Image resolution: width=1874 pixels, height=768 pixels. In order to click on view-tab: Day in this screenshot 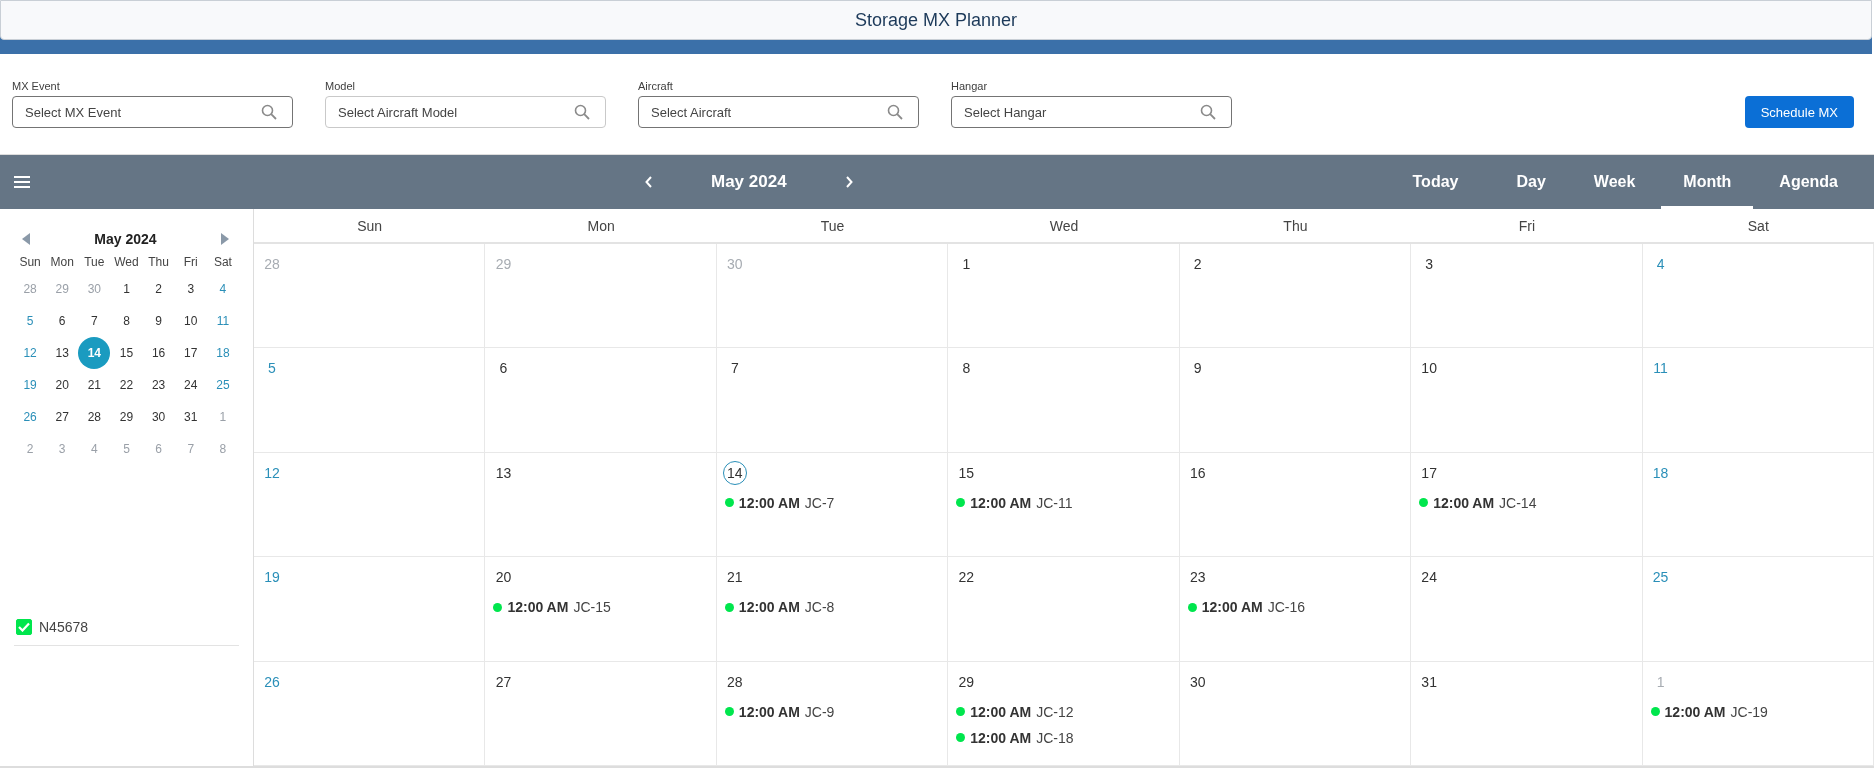, I will do `click(1531, 182)`.